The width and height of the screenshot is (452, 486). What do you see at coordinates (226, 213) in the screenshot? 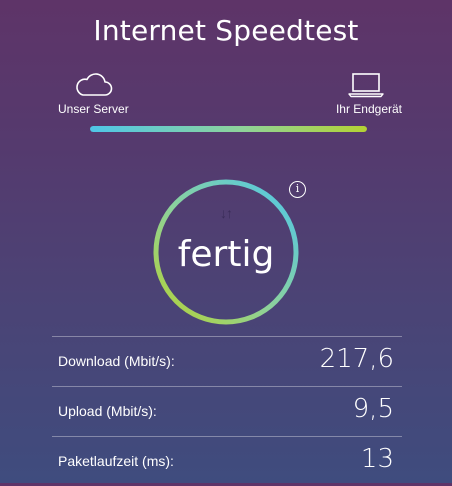
I see `up-down-arrows-icon: ↓↑` at bounding box center [226, 213].